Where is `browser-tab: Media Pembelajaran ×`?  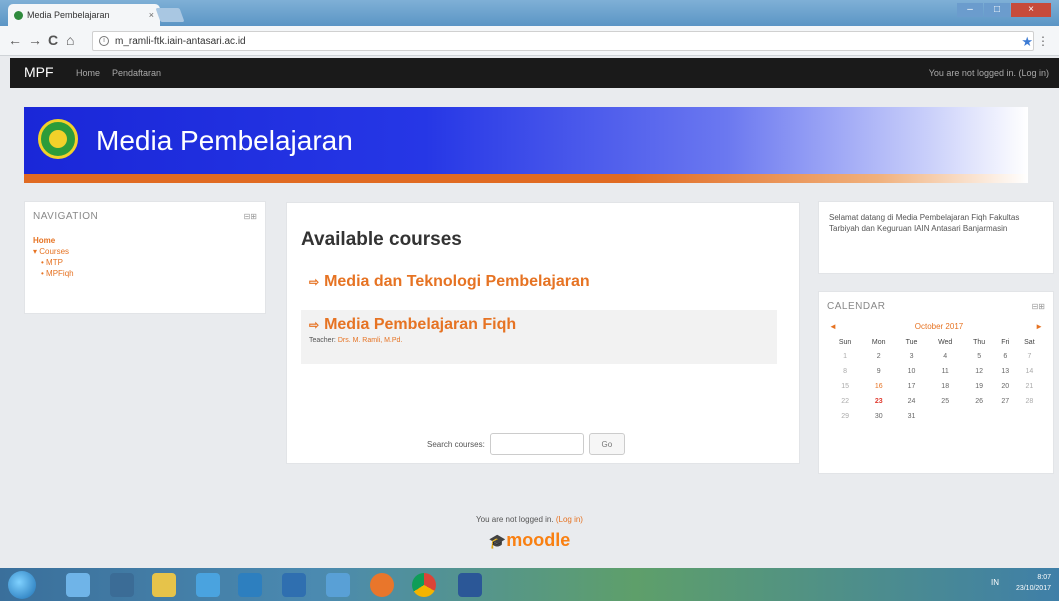
browser-tab: Media Pembelajaran × is located at coordinates (84, 15).